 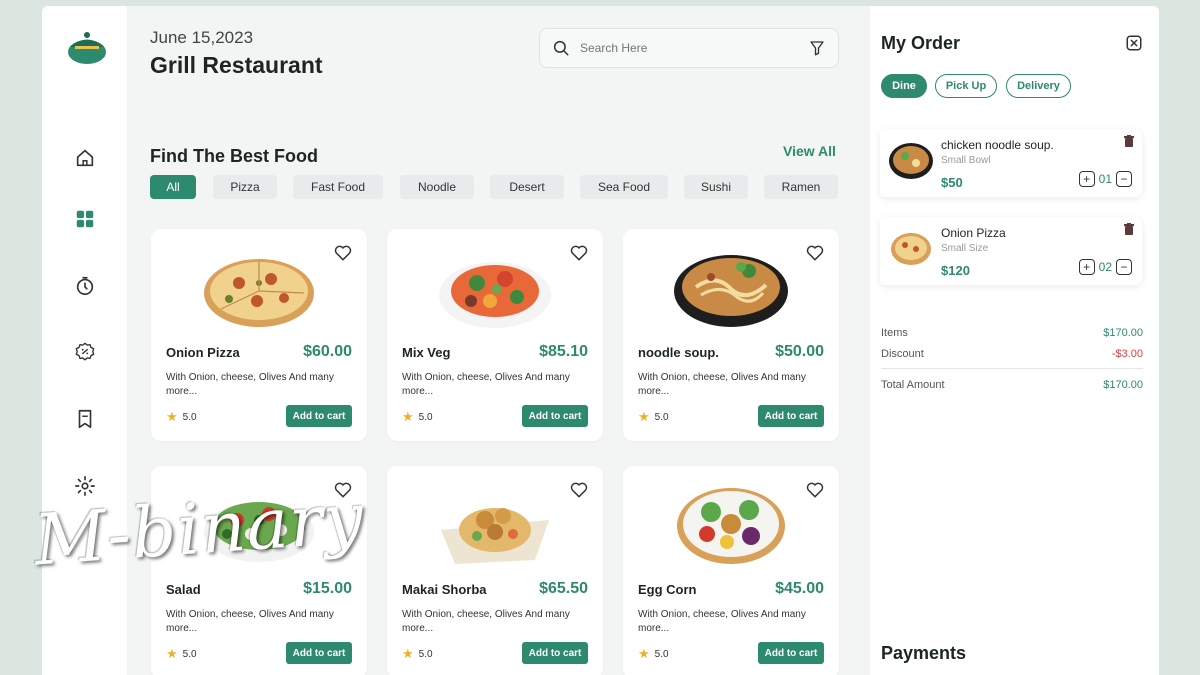 I want to click on category-tab-fast-food: Fast Food, so click(x=338, y=187).